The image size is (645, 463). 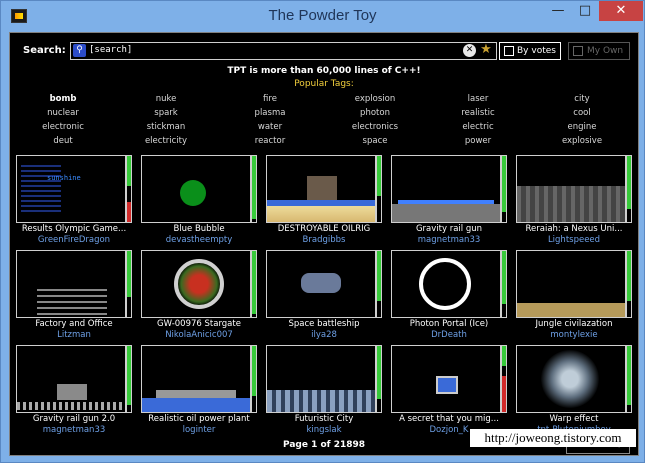 What do you see at coordinates (585, 11) in the screenshot?
I see `maximize-button: □` at bounding box center [585, 11].